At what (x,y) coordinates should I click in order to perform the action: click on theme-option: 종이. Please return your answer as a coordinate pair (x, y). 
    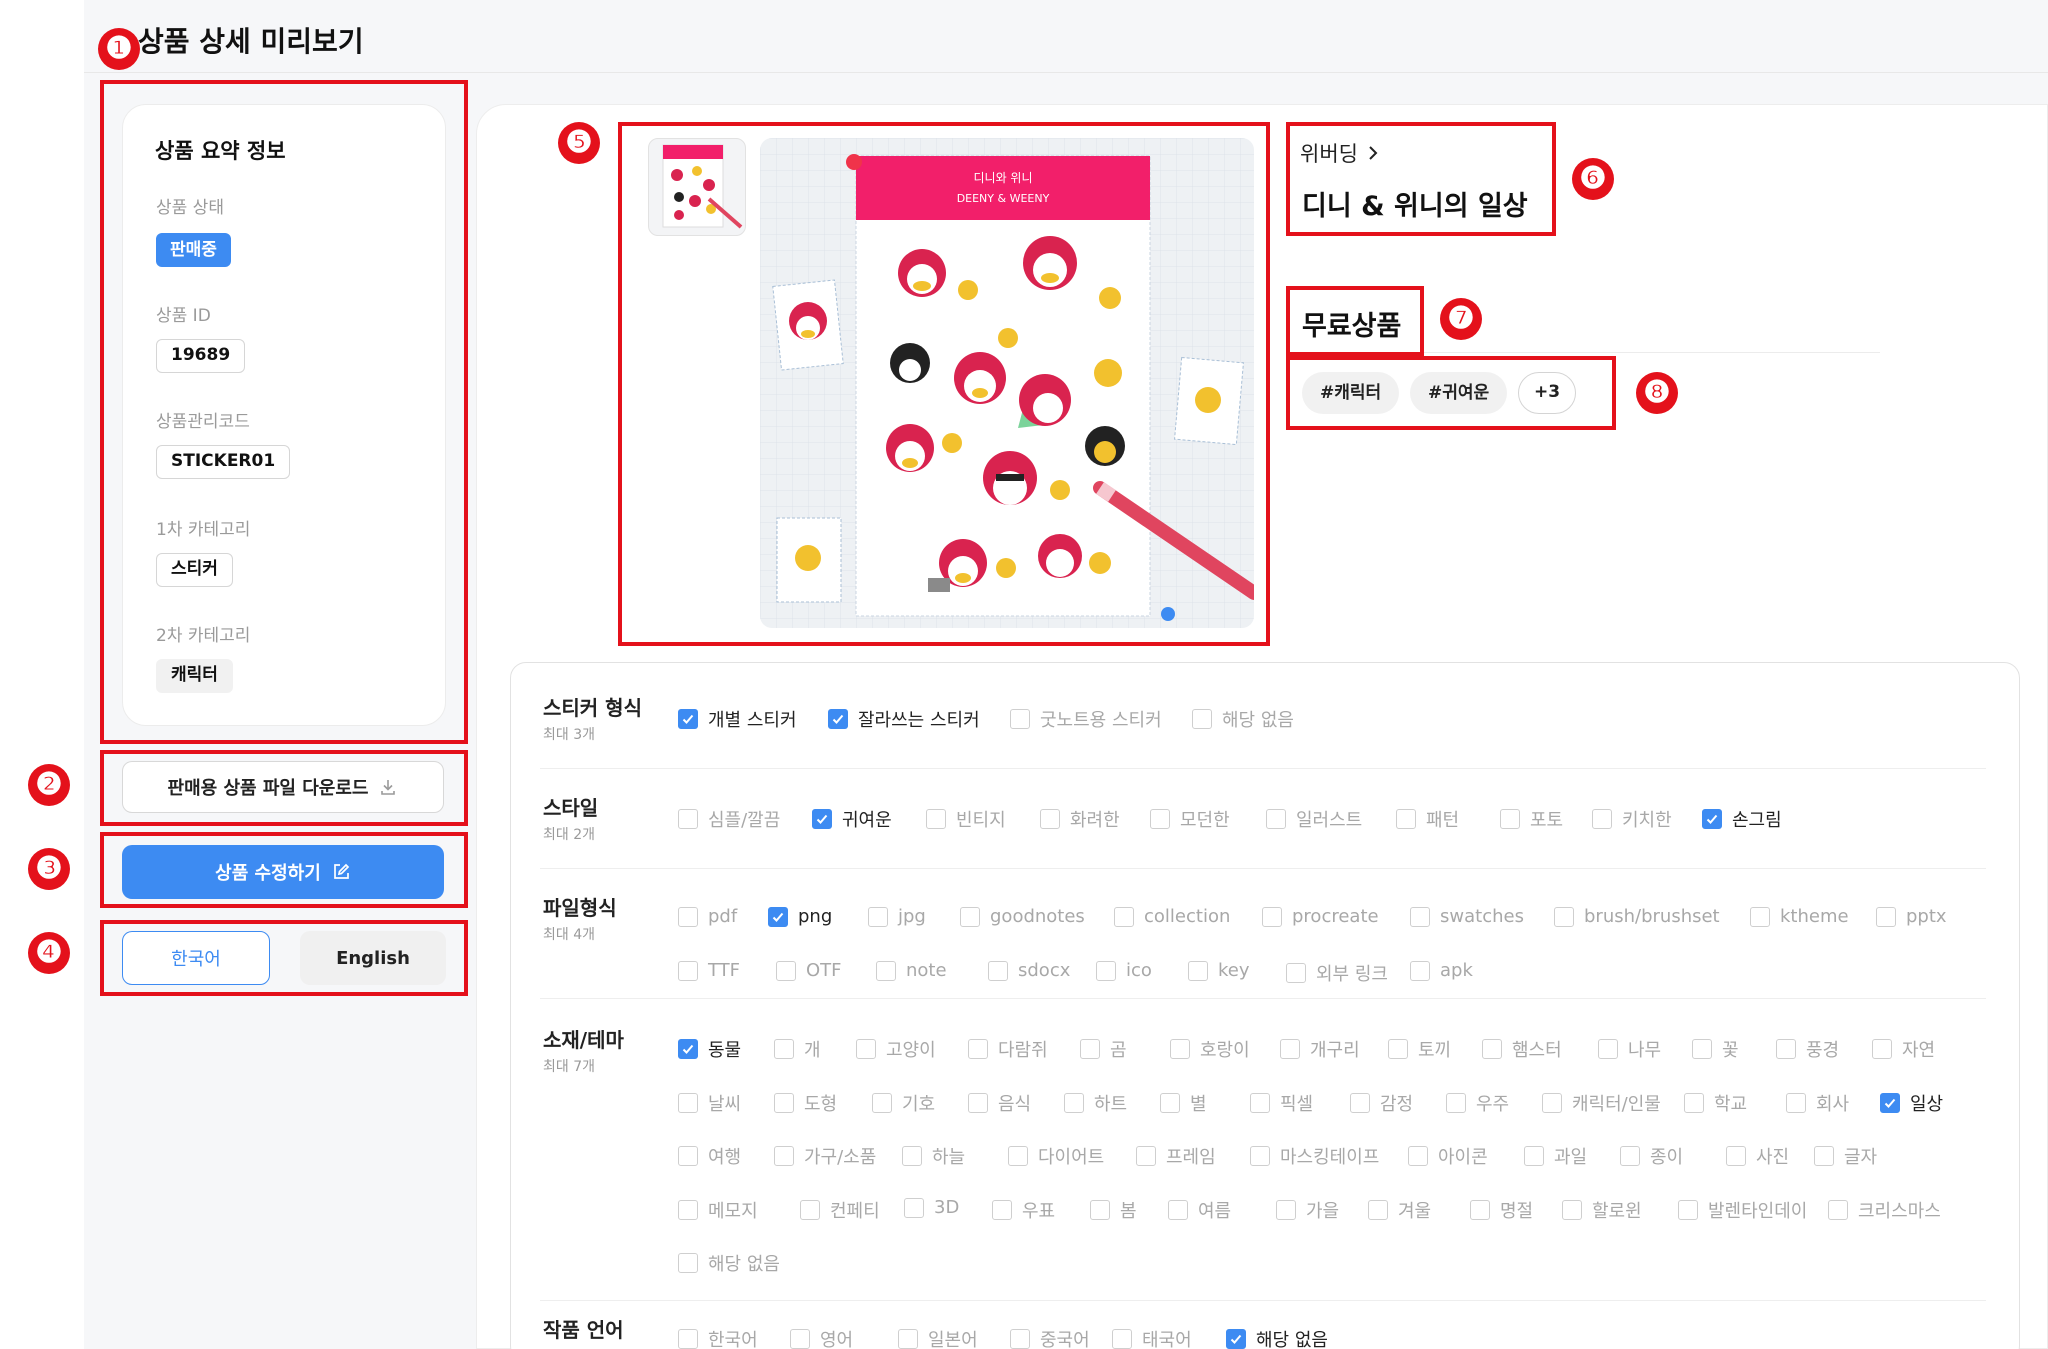
    Looking at the image, I should click on (1651, 1156).